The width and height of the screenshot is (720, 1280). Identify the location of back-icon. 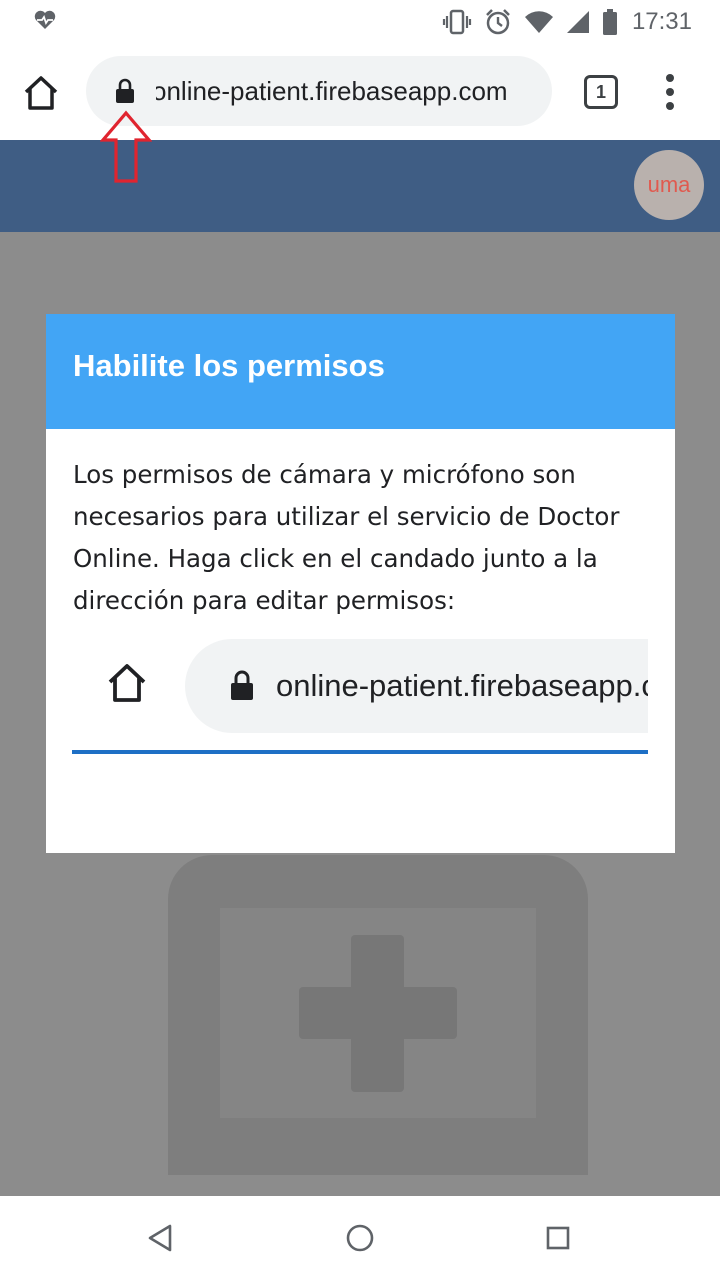
(160, 1238).